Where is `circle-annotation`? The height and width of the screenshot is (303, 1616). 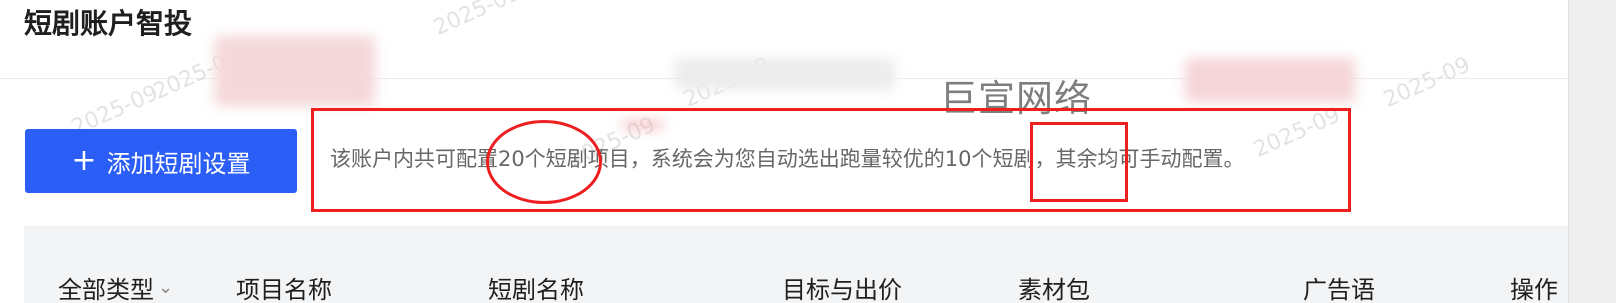 circle-annotation is located at coordinates (544, 162).